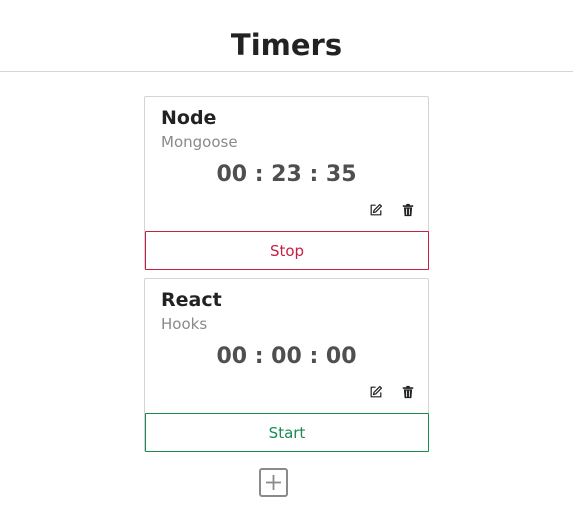  I want to click on timer-title: React, so click(191, 300).